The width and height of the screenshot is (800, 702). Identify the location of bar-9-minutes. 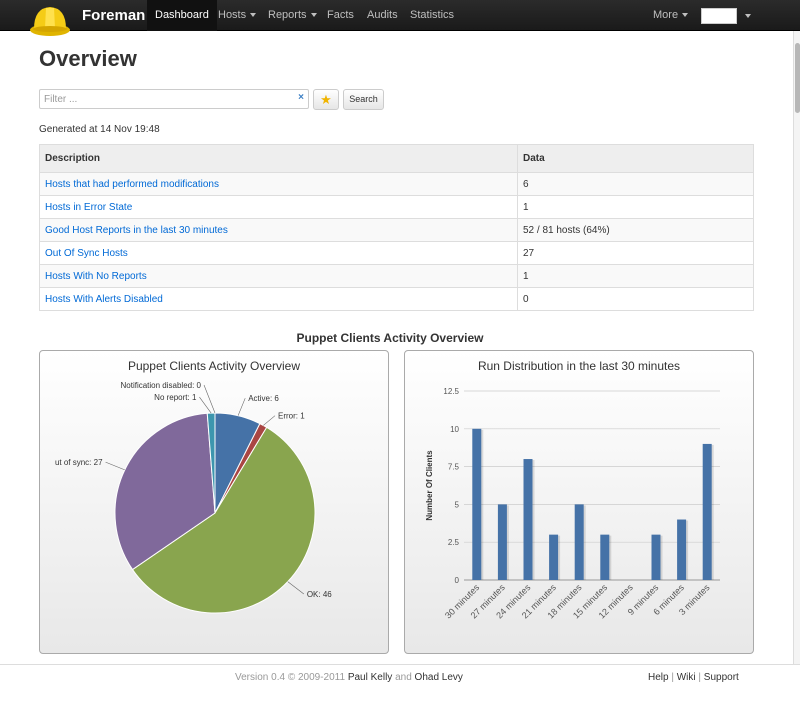
(656, 557).